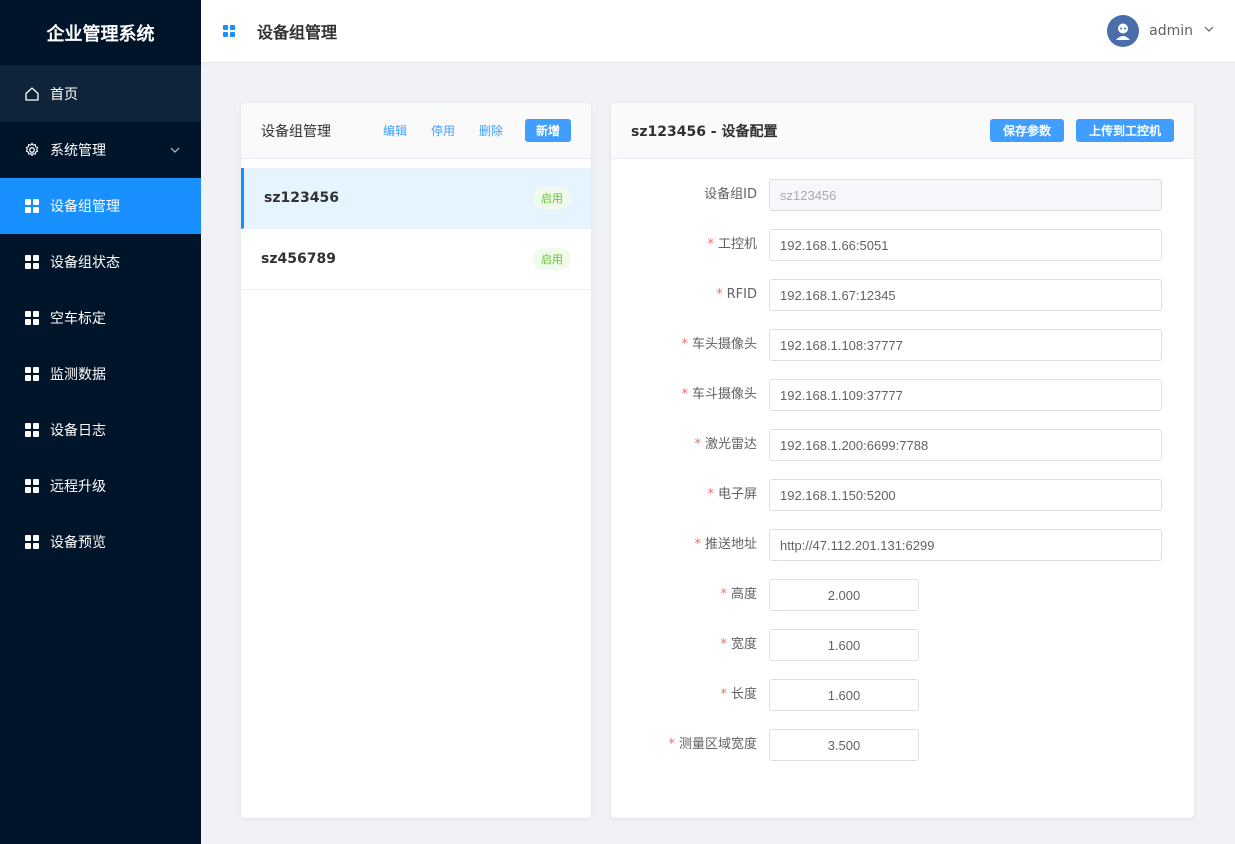 Image resolution: width=1235 pixels, height=844 pixels. I want to click on sidebar-item-device-preview: 设备预览, so click(100, 542).